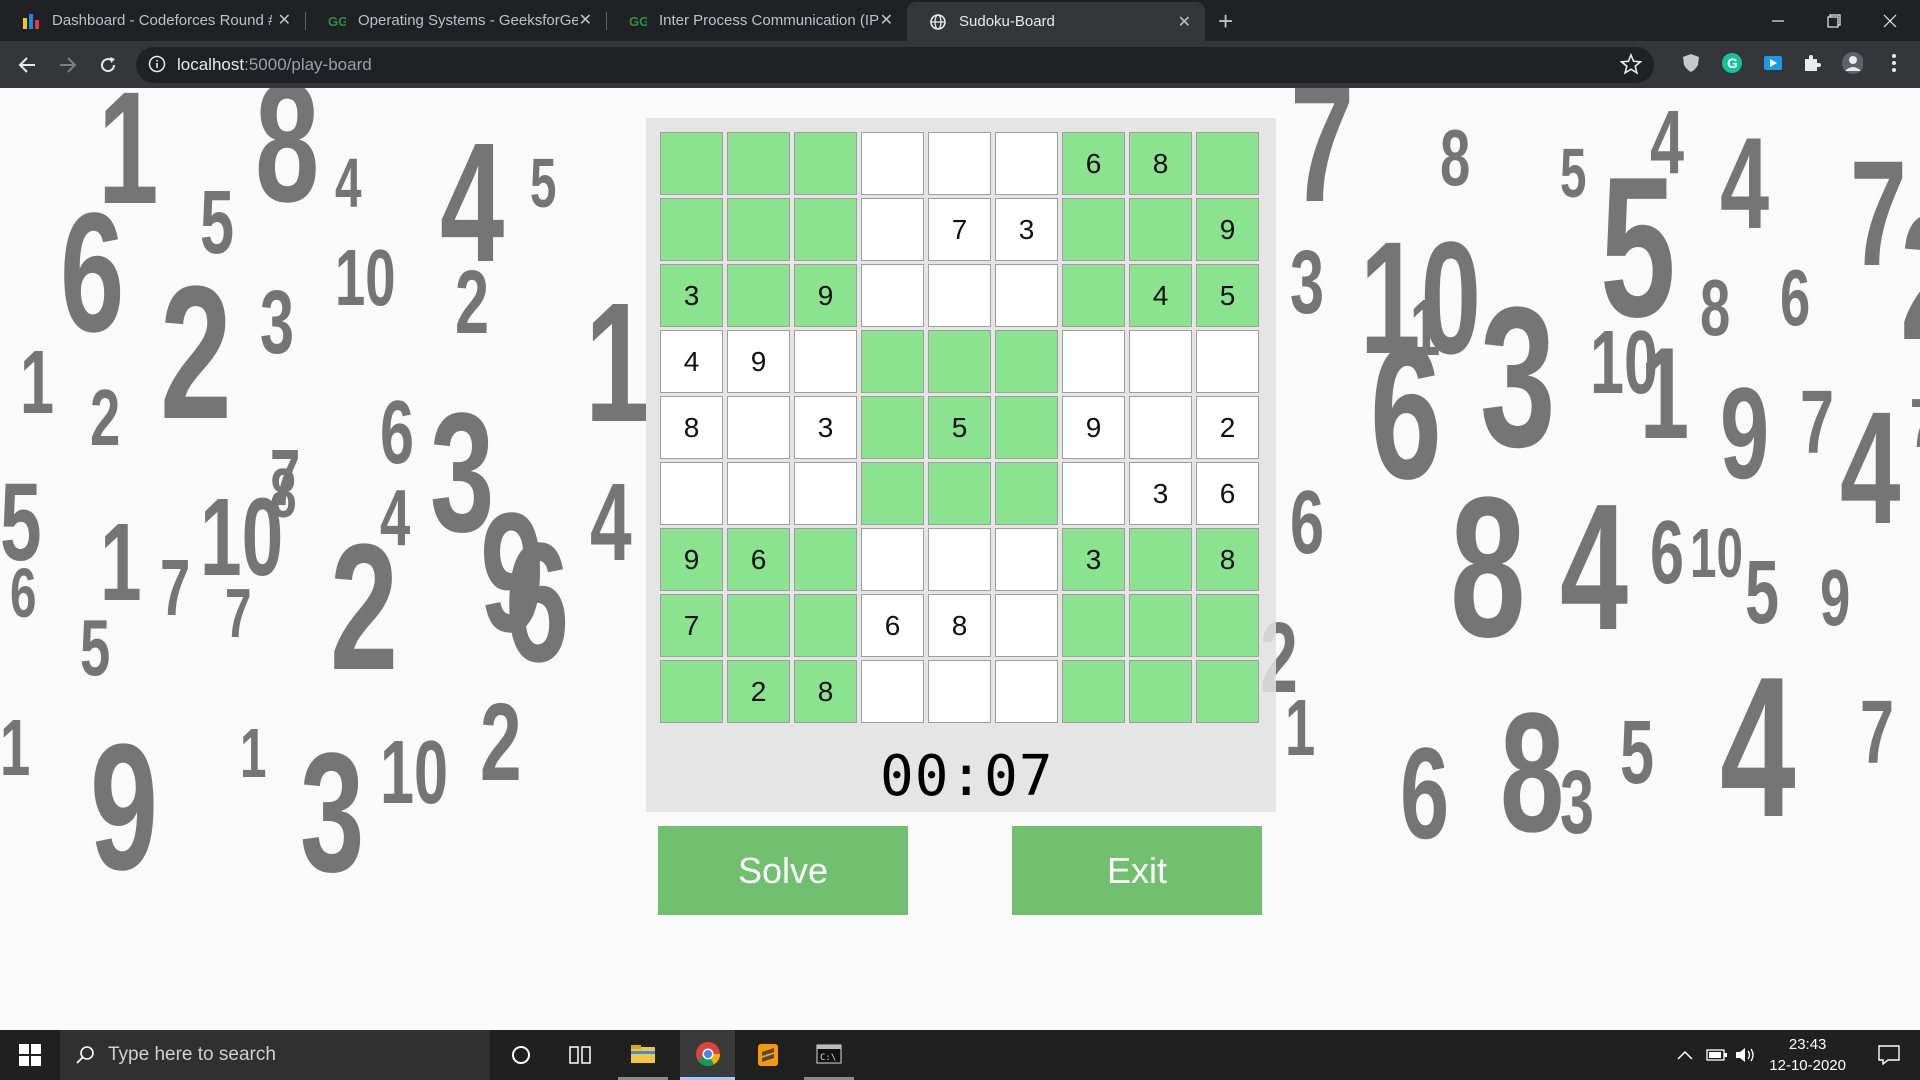 This screenshot has width=1920, height=1080. I want to click on address-bar: localhost:5000/play-board, so click(895, 65).